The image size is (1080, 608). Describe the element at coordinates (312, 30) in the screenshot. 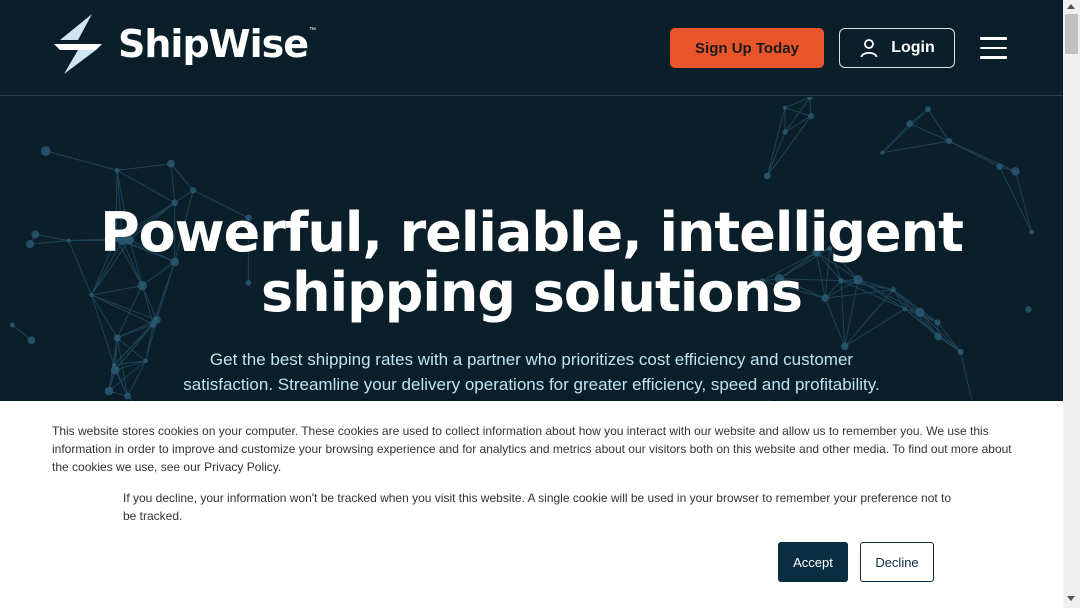

I see `trademark-symbol: ™` at that location.